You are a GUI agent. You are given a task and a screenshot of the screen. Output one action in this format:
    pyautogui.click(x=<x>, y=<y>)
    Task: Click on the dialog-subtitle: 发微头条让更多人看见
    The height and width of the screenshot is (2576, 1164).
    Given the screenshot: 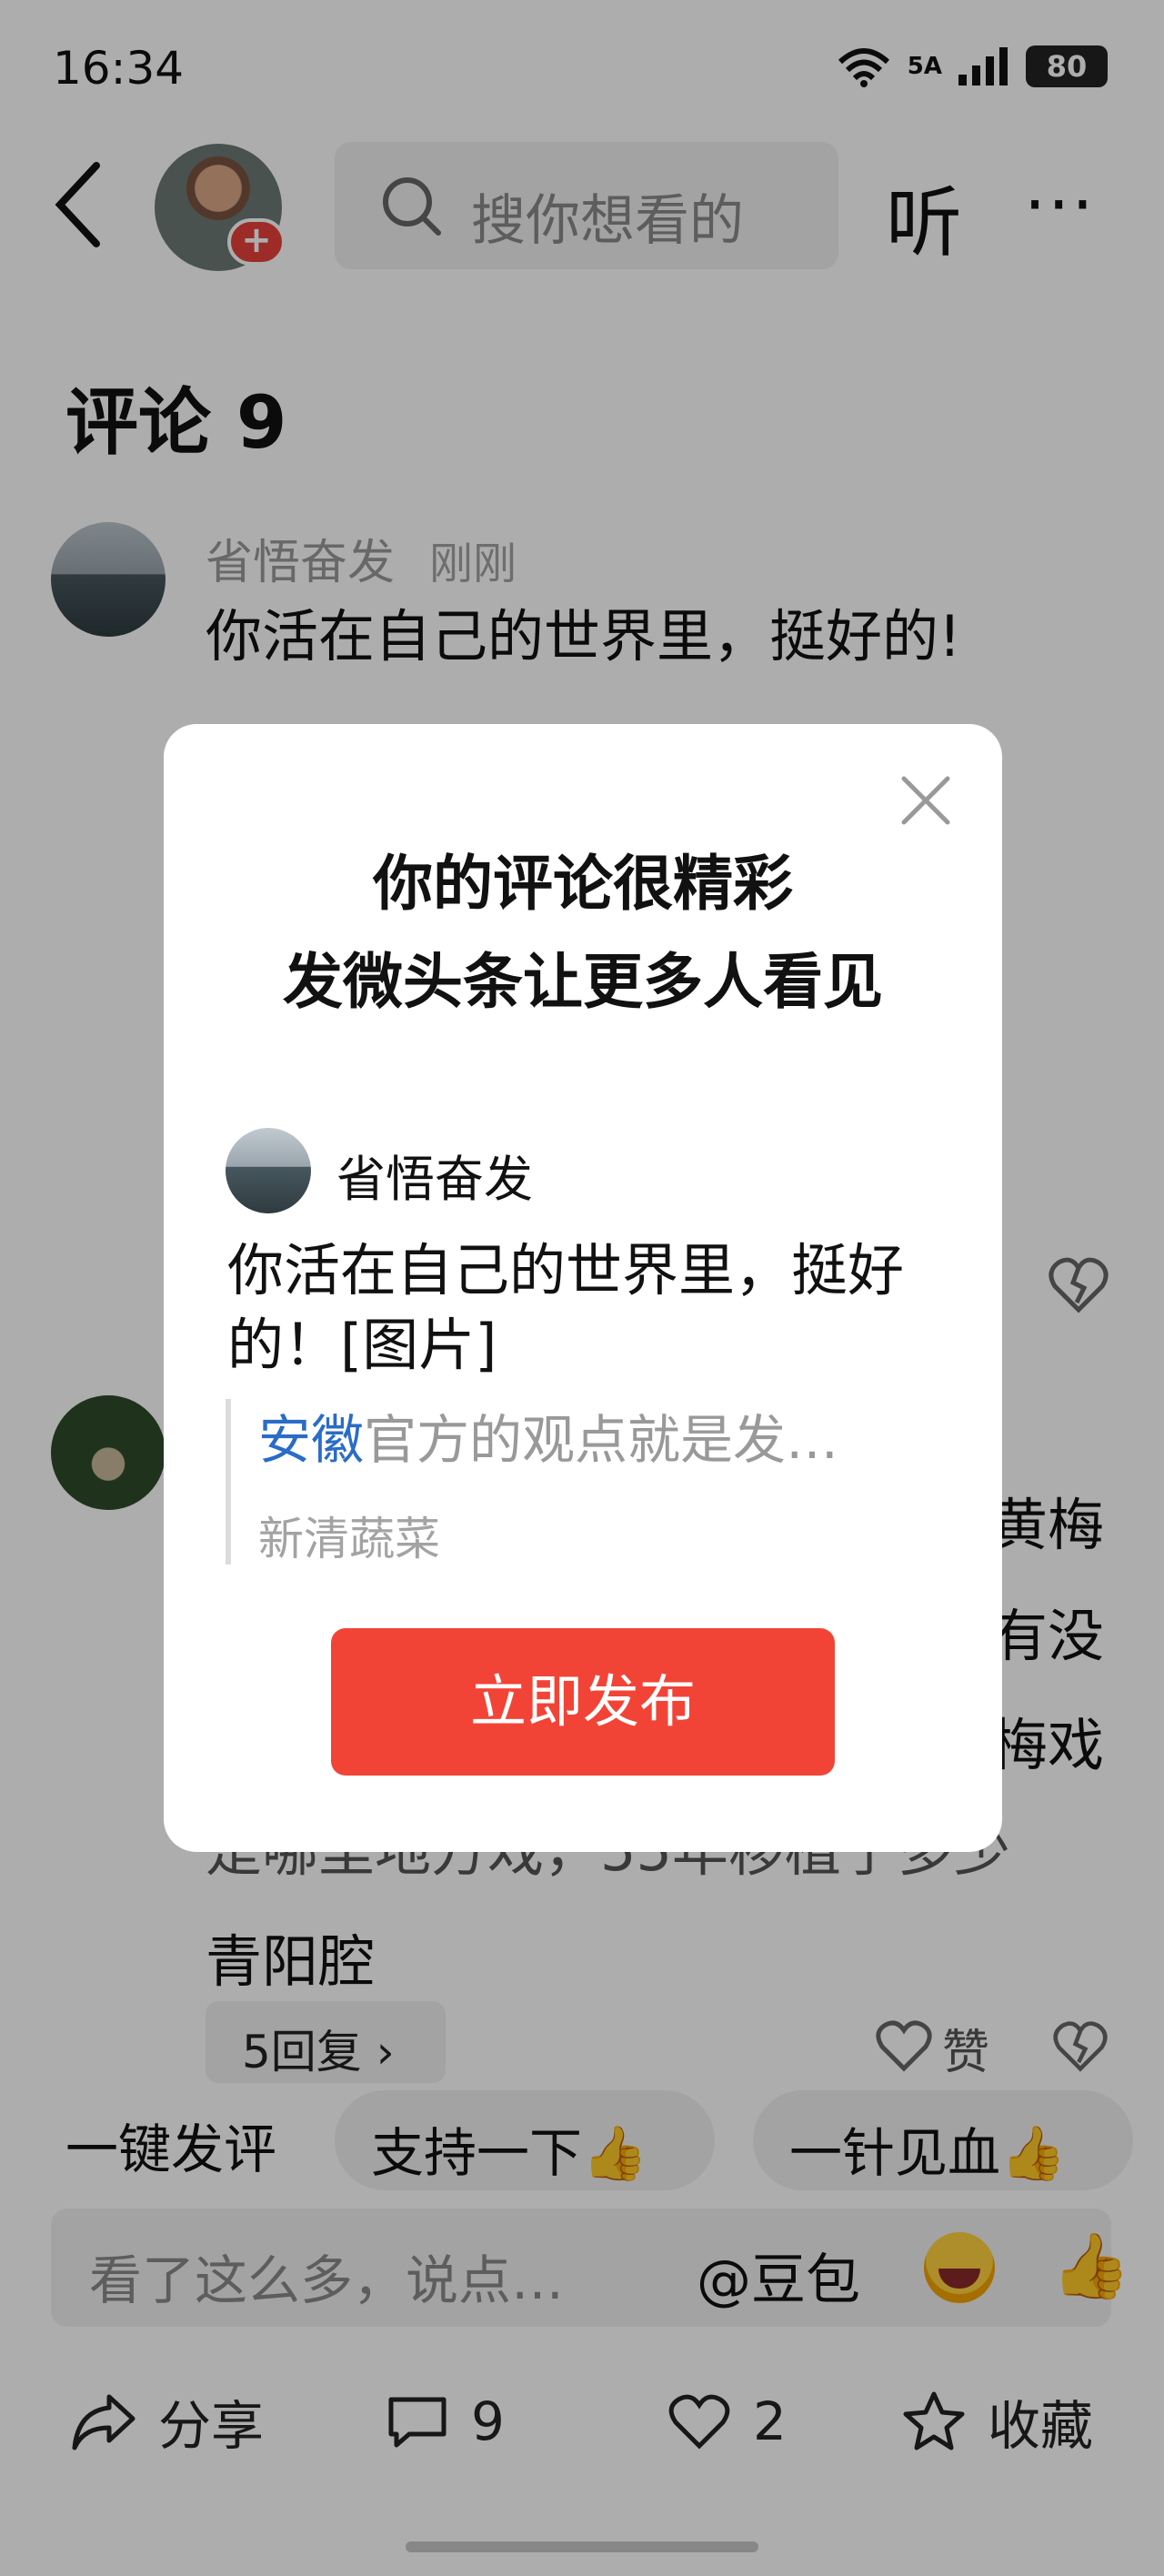 What is the action you would take?
    pyautogui.click(x=583, y=982)
    